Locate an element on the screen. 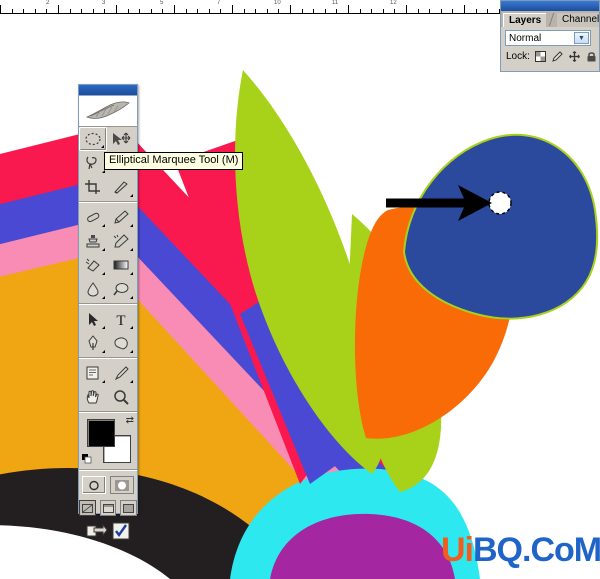  full-screen-menubar-button is located at coordinates (108, 508).